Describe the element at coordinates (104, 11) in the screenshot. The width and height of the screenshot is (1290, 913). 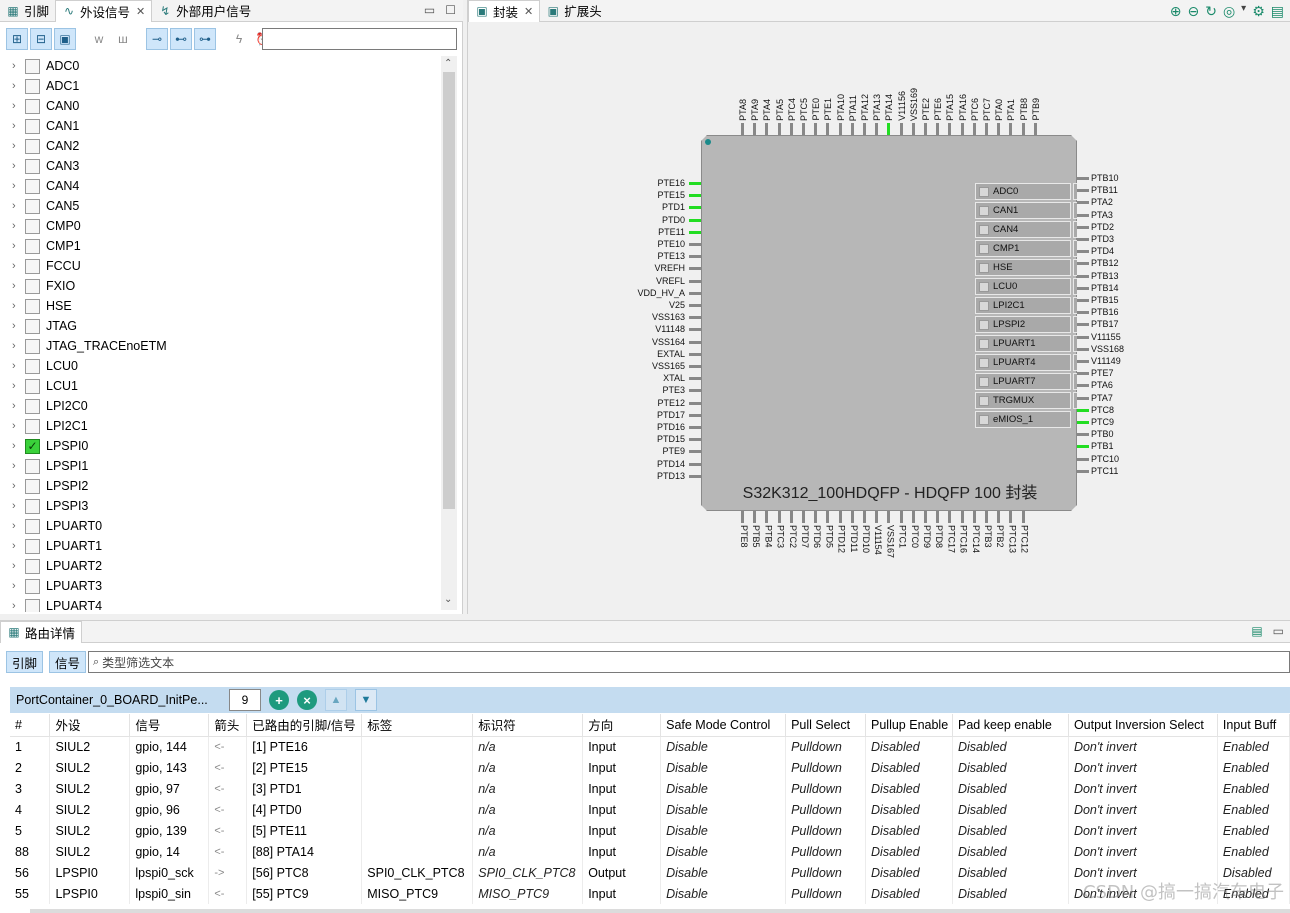
I see `tab-peripheral-signals: ∿ 外设信号 ✕` at that location.